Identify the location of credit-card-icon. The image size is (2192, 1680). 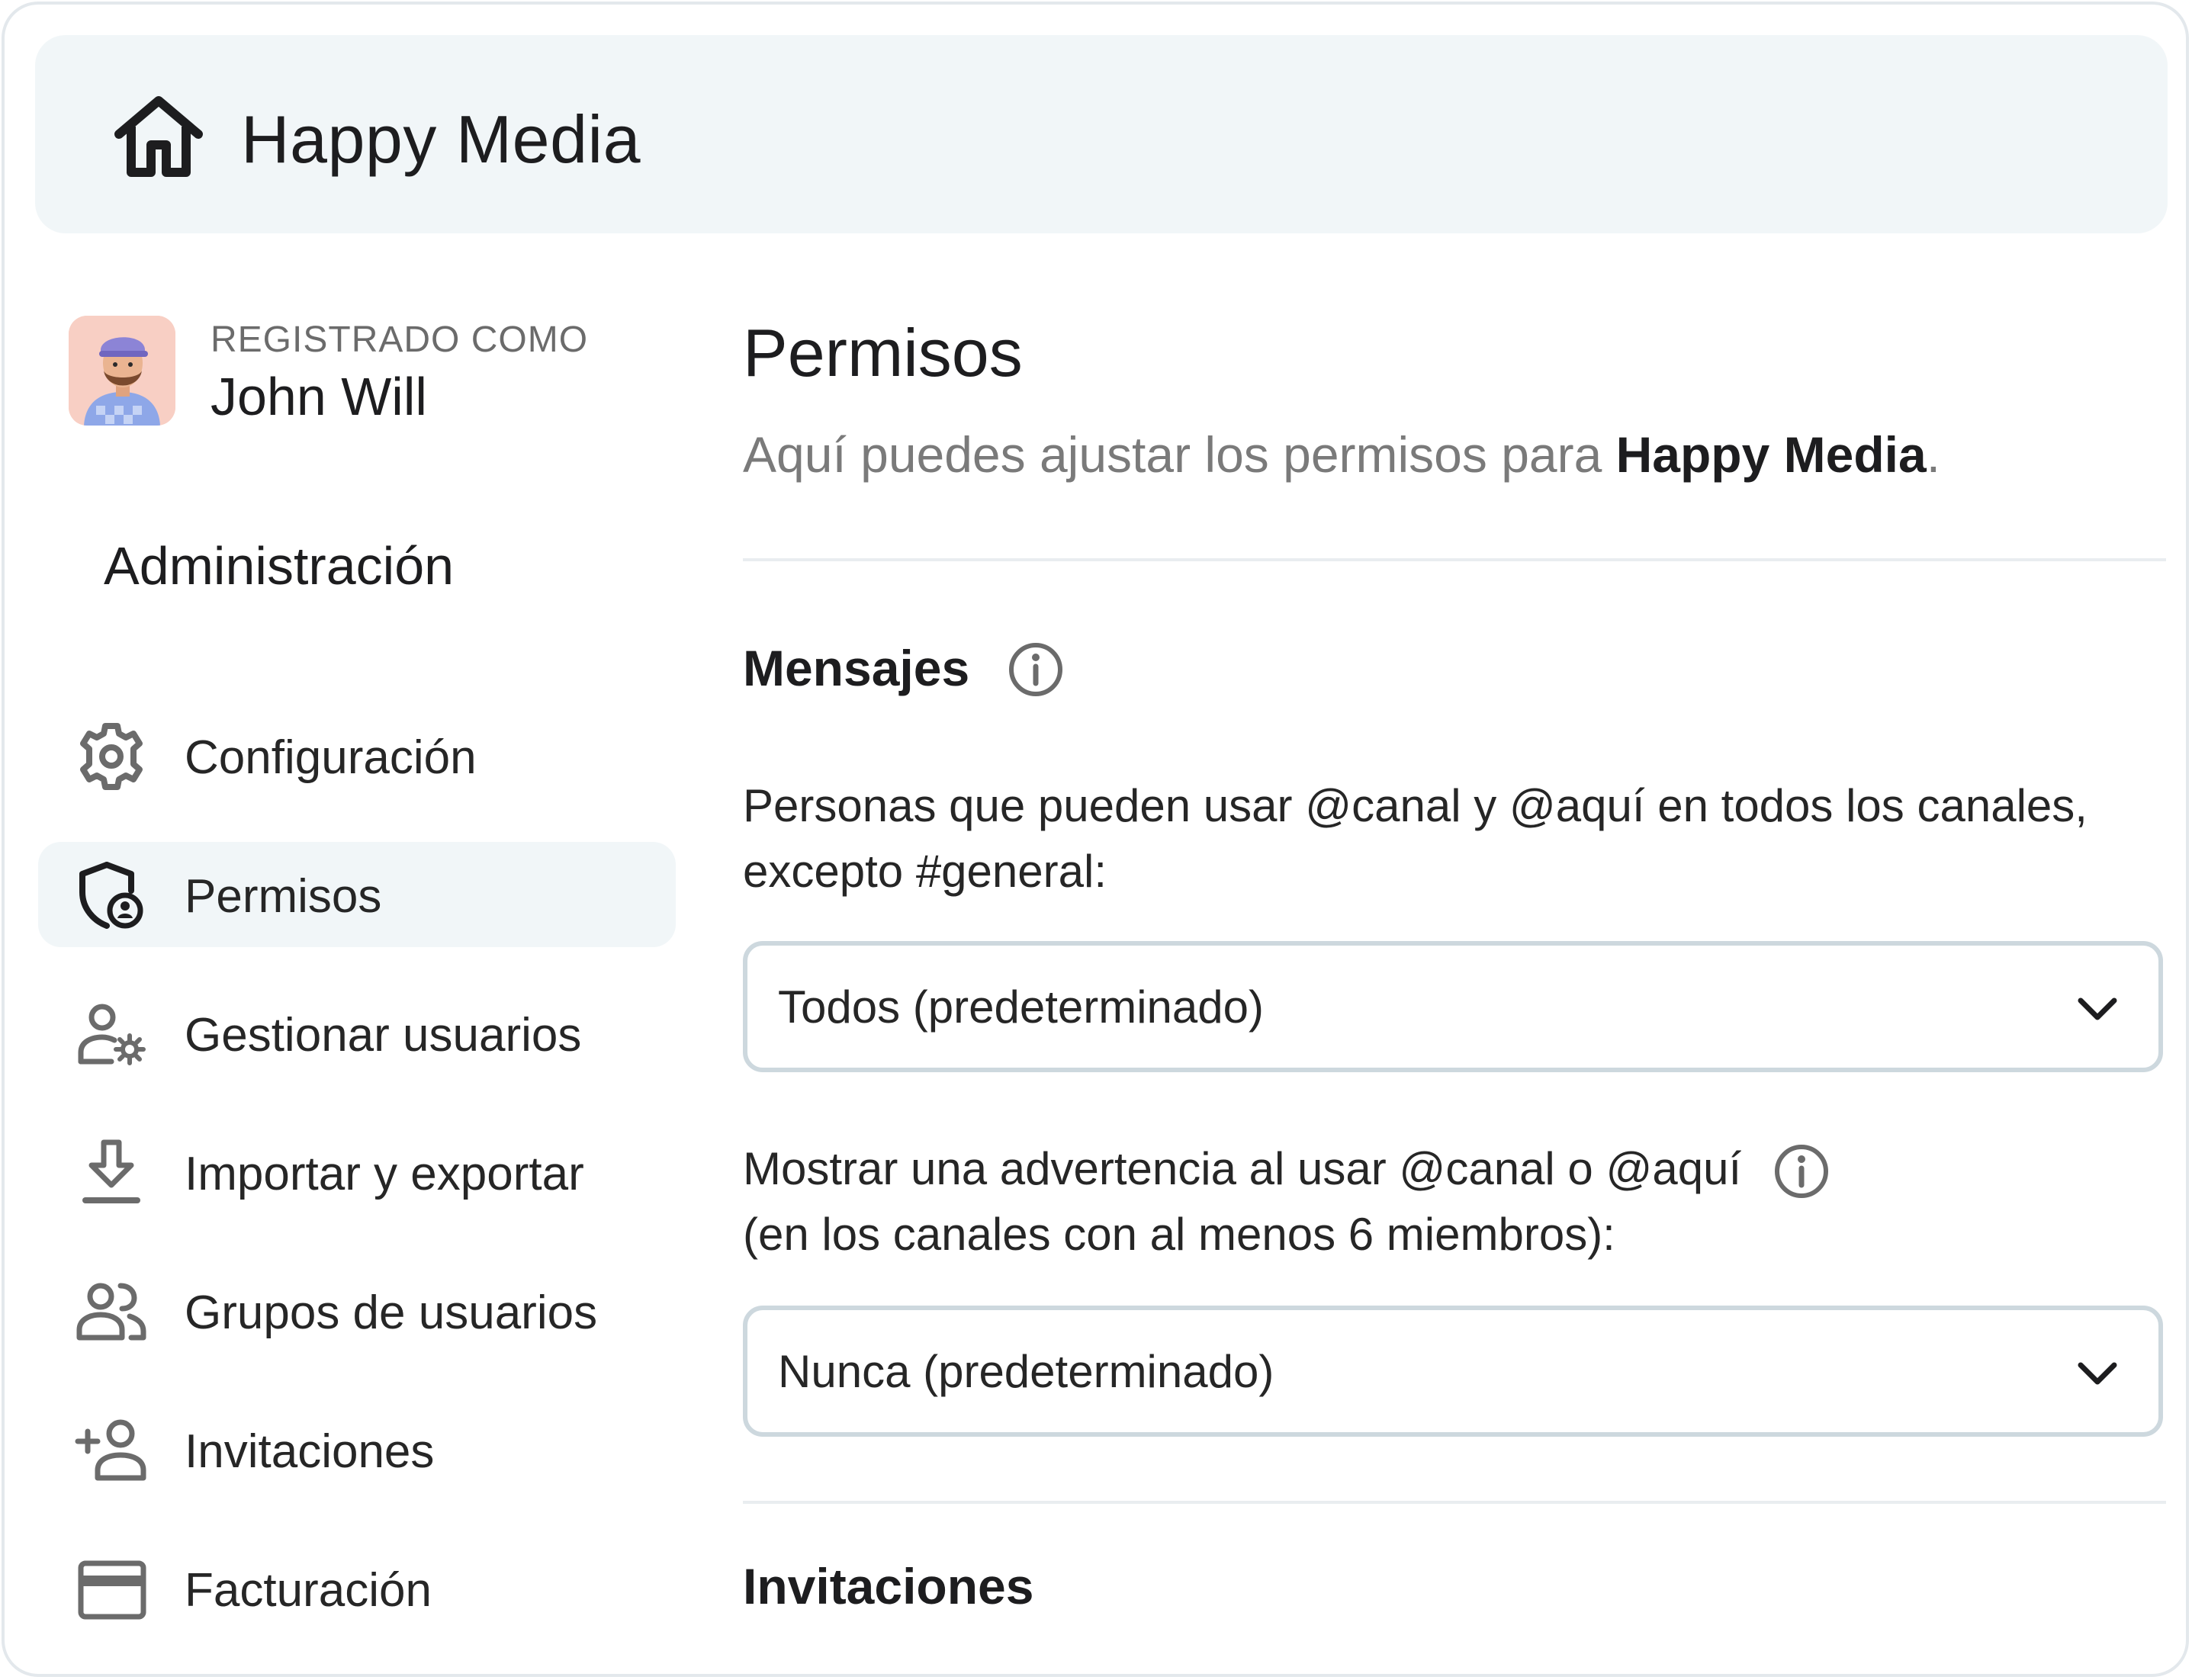
(112, 1590).